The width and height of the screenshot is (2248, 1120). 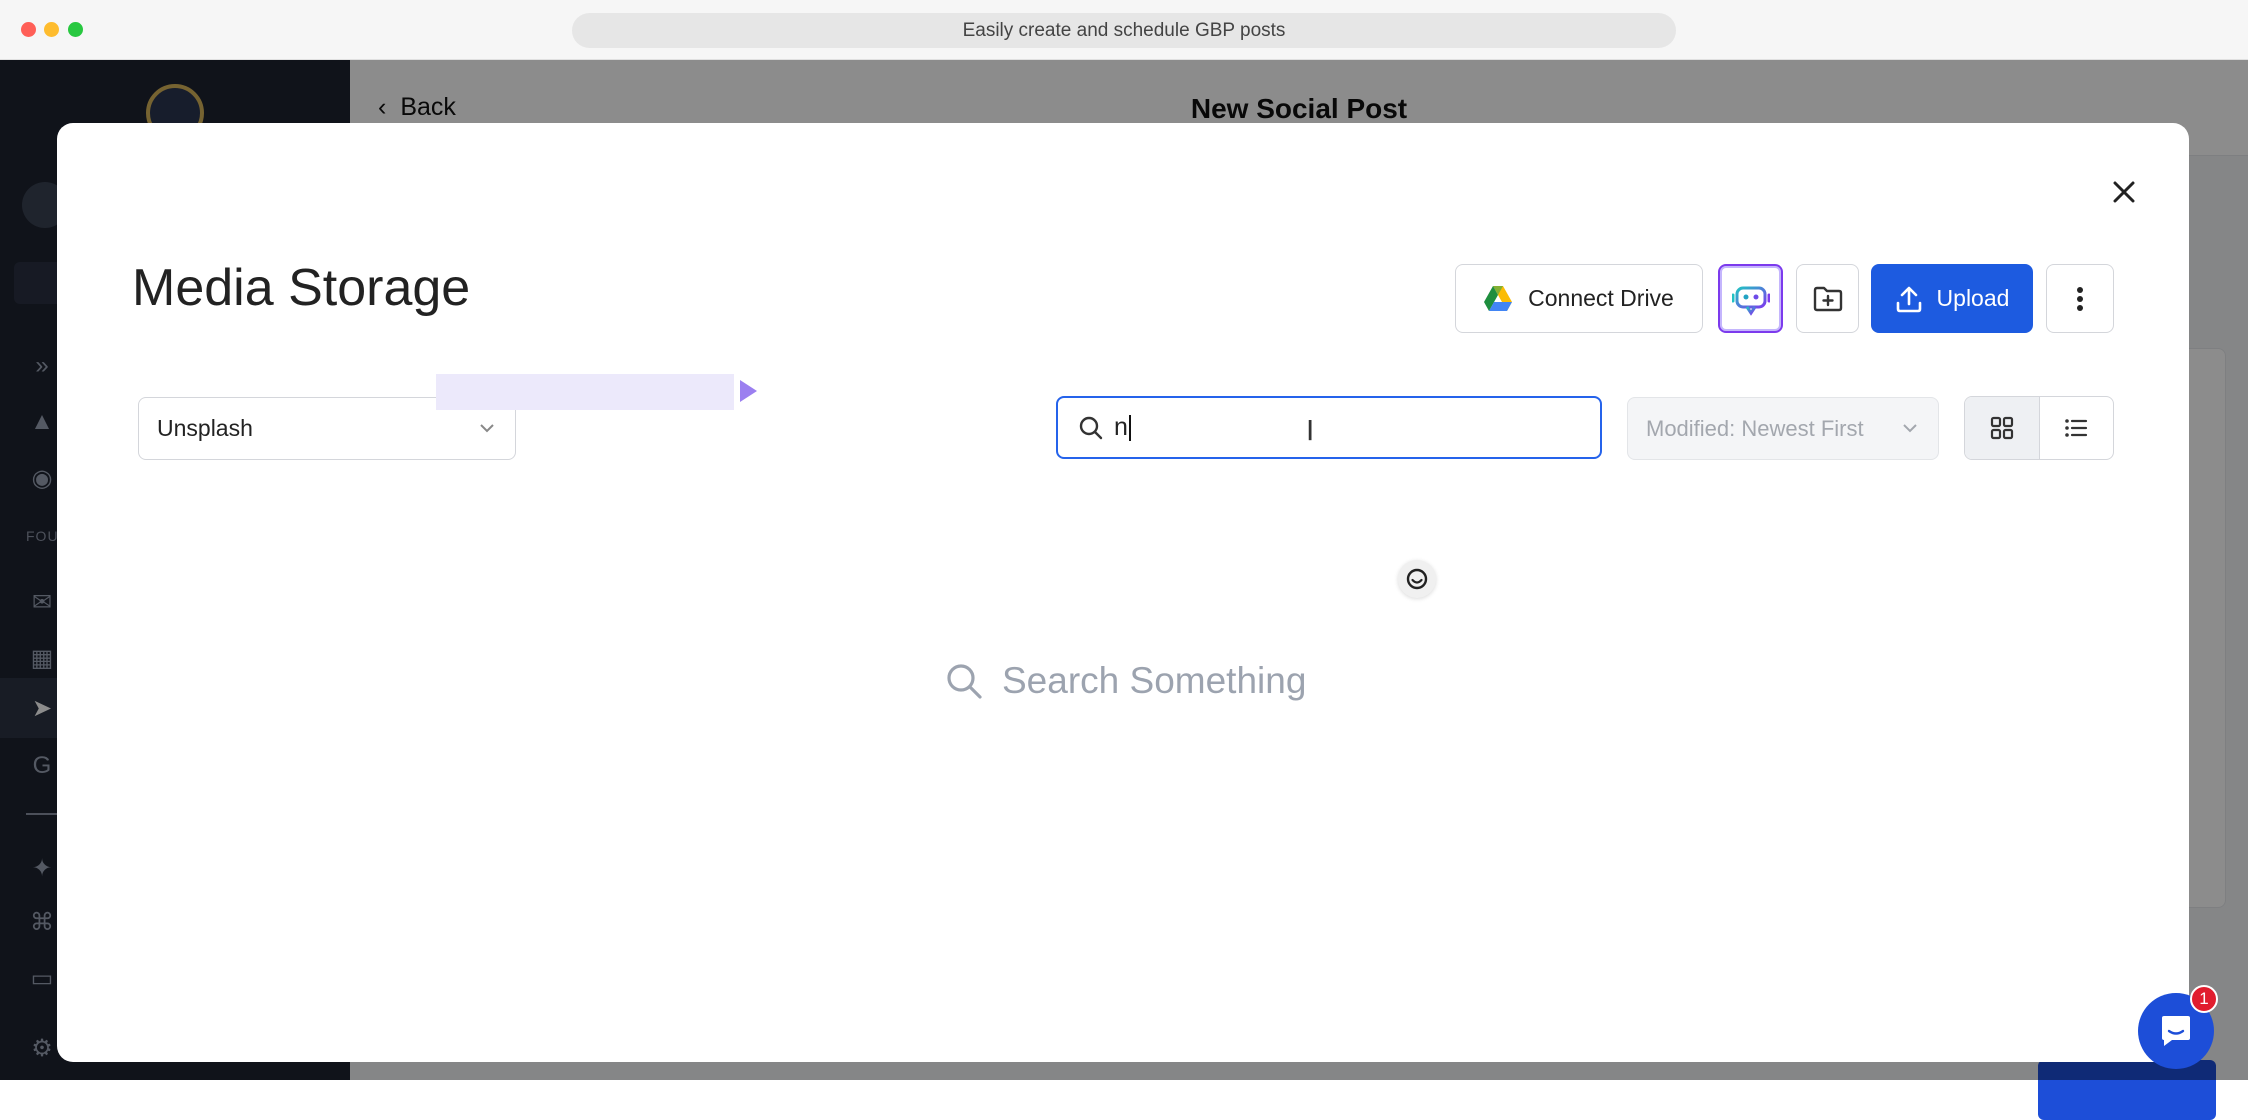 What do you see at coordinates (205, 428) in the screenshot?
I see `media-source-value: Unsplash` at bounding box center [205, 428].